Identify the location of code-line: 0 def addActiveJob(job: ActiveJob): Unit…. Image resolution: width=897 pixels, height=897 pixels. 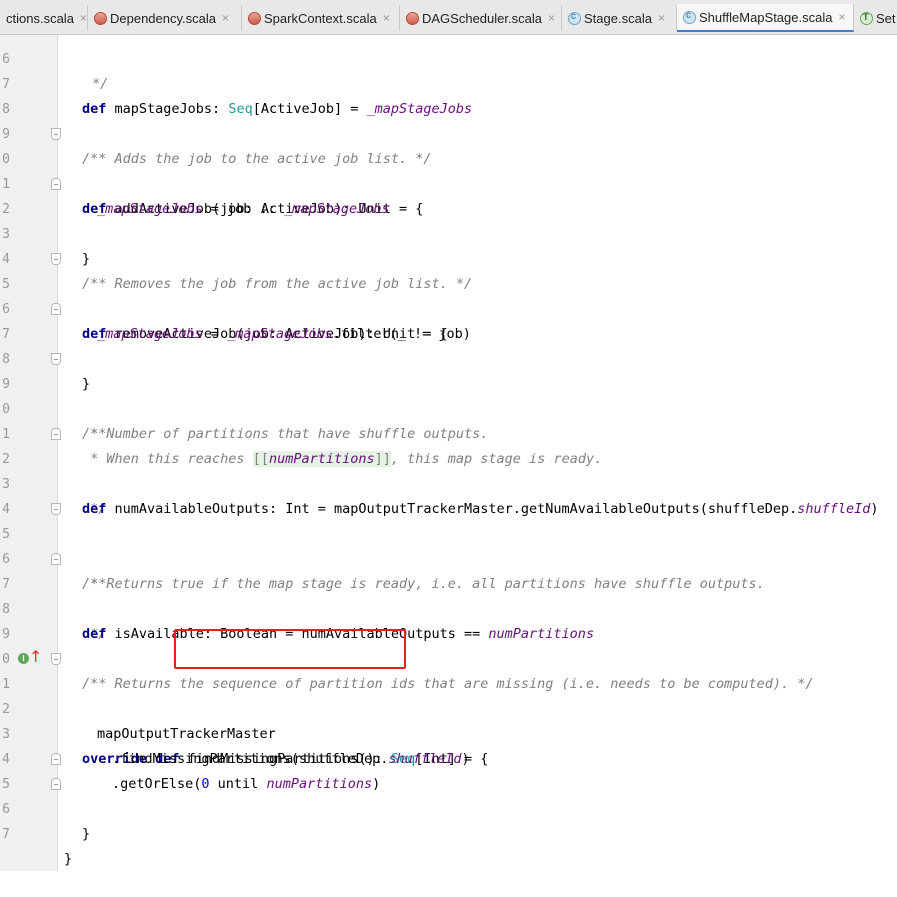
(448, 169).